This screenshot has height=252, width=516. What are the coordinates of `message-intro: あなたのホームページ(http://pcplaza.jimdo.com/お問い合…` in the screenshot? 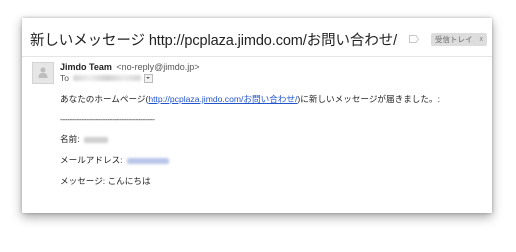 It's located at (250, 99).